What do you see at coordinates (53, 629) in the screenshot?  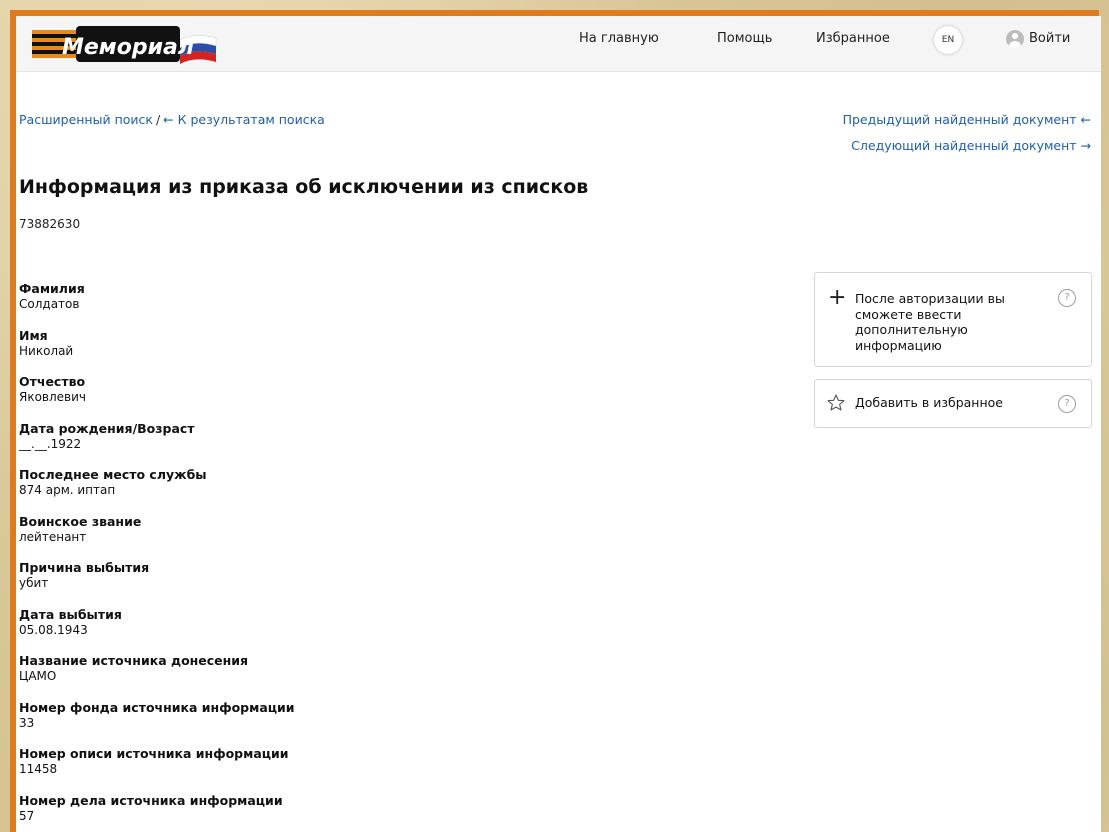 I see `field-value: 05.08.1943` at bounding box center [53, 629].